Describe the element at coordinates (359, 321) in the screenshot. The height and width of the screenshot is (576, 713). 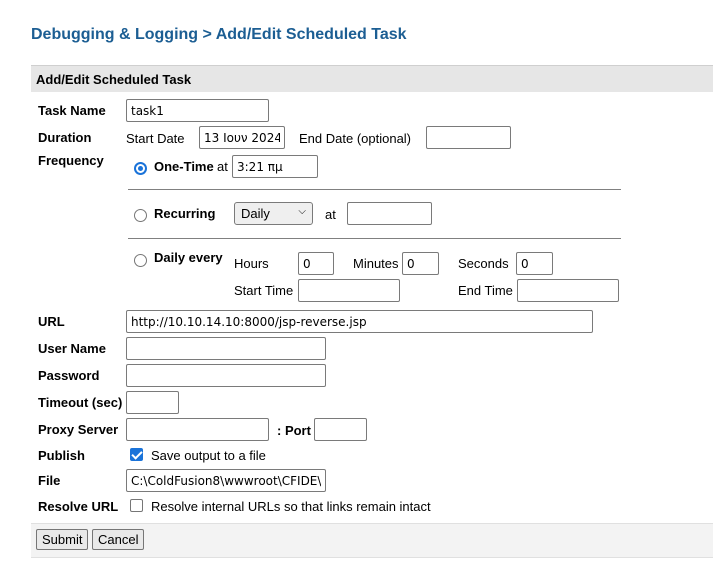
I see `url-input` at that location.